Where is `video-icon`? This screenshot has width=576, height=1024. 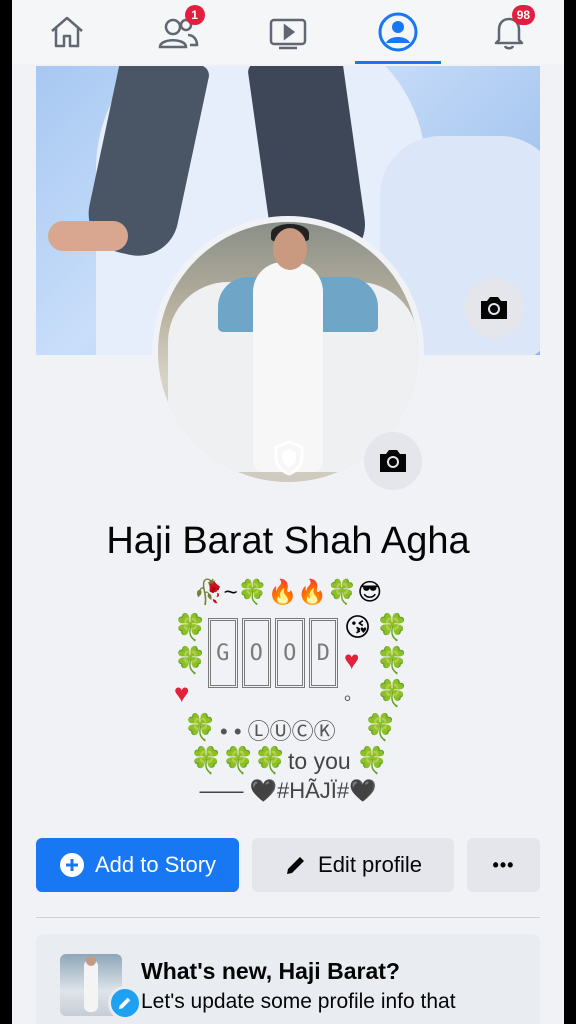 video-icon is located at coordinates (288, 34).